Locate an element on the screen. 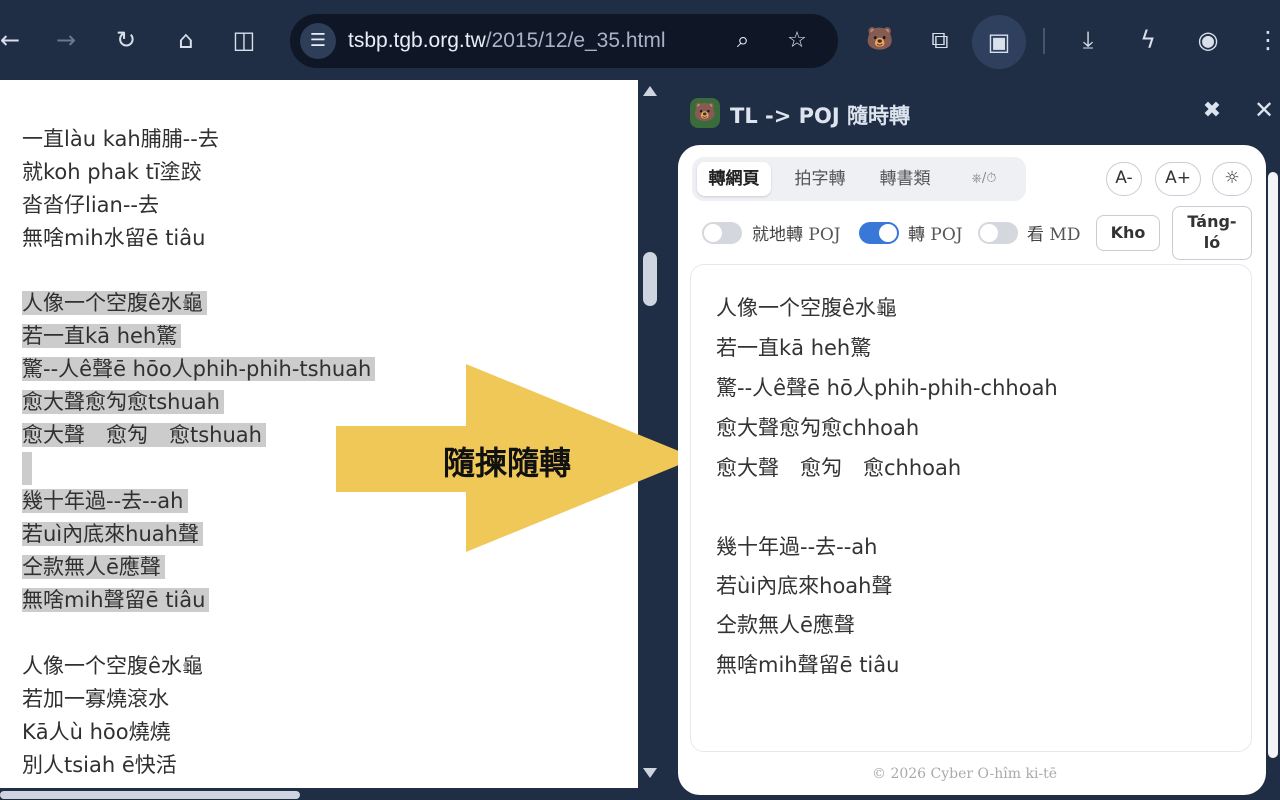 This screenshot has height=800, width=1280. converted-line: 人像一个空腹ê水龜 is located at coordinates (806, 308).